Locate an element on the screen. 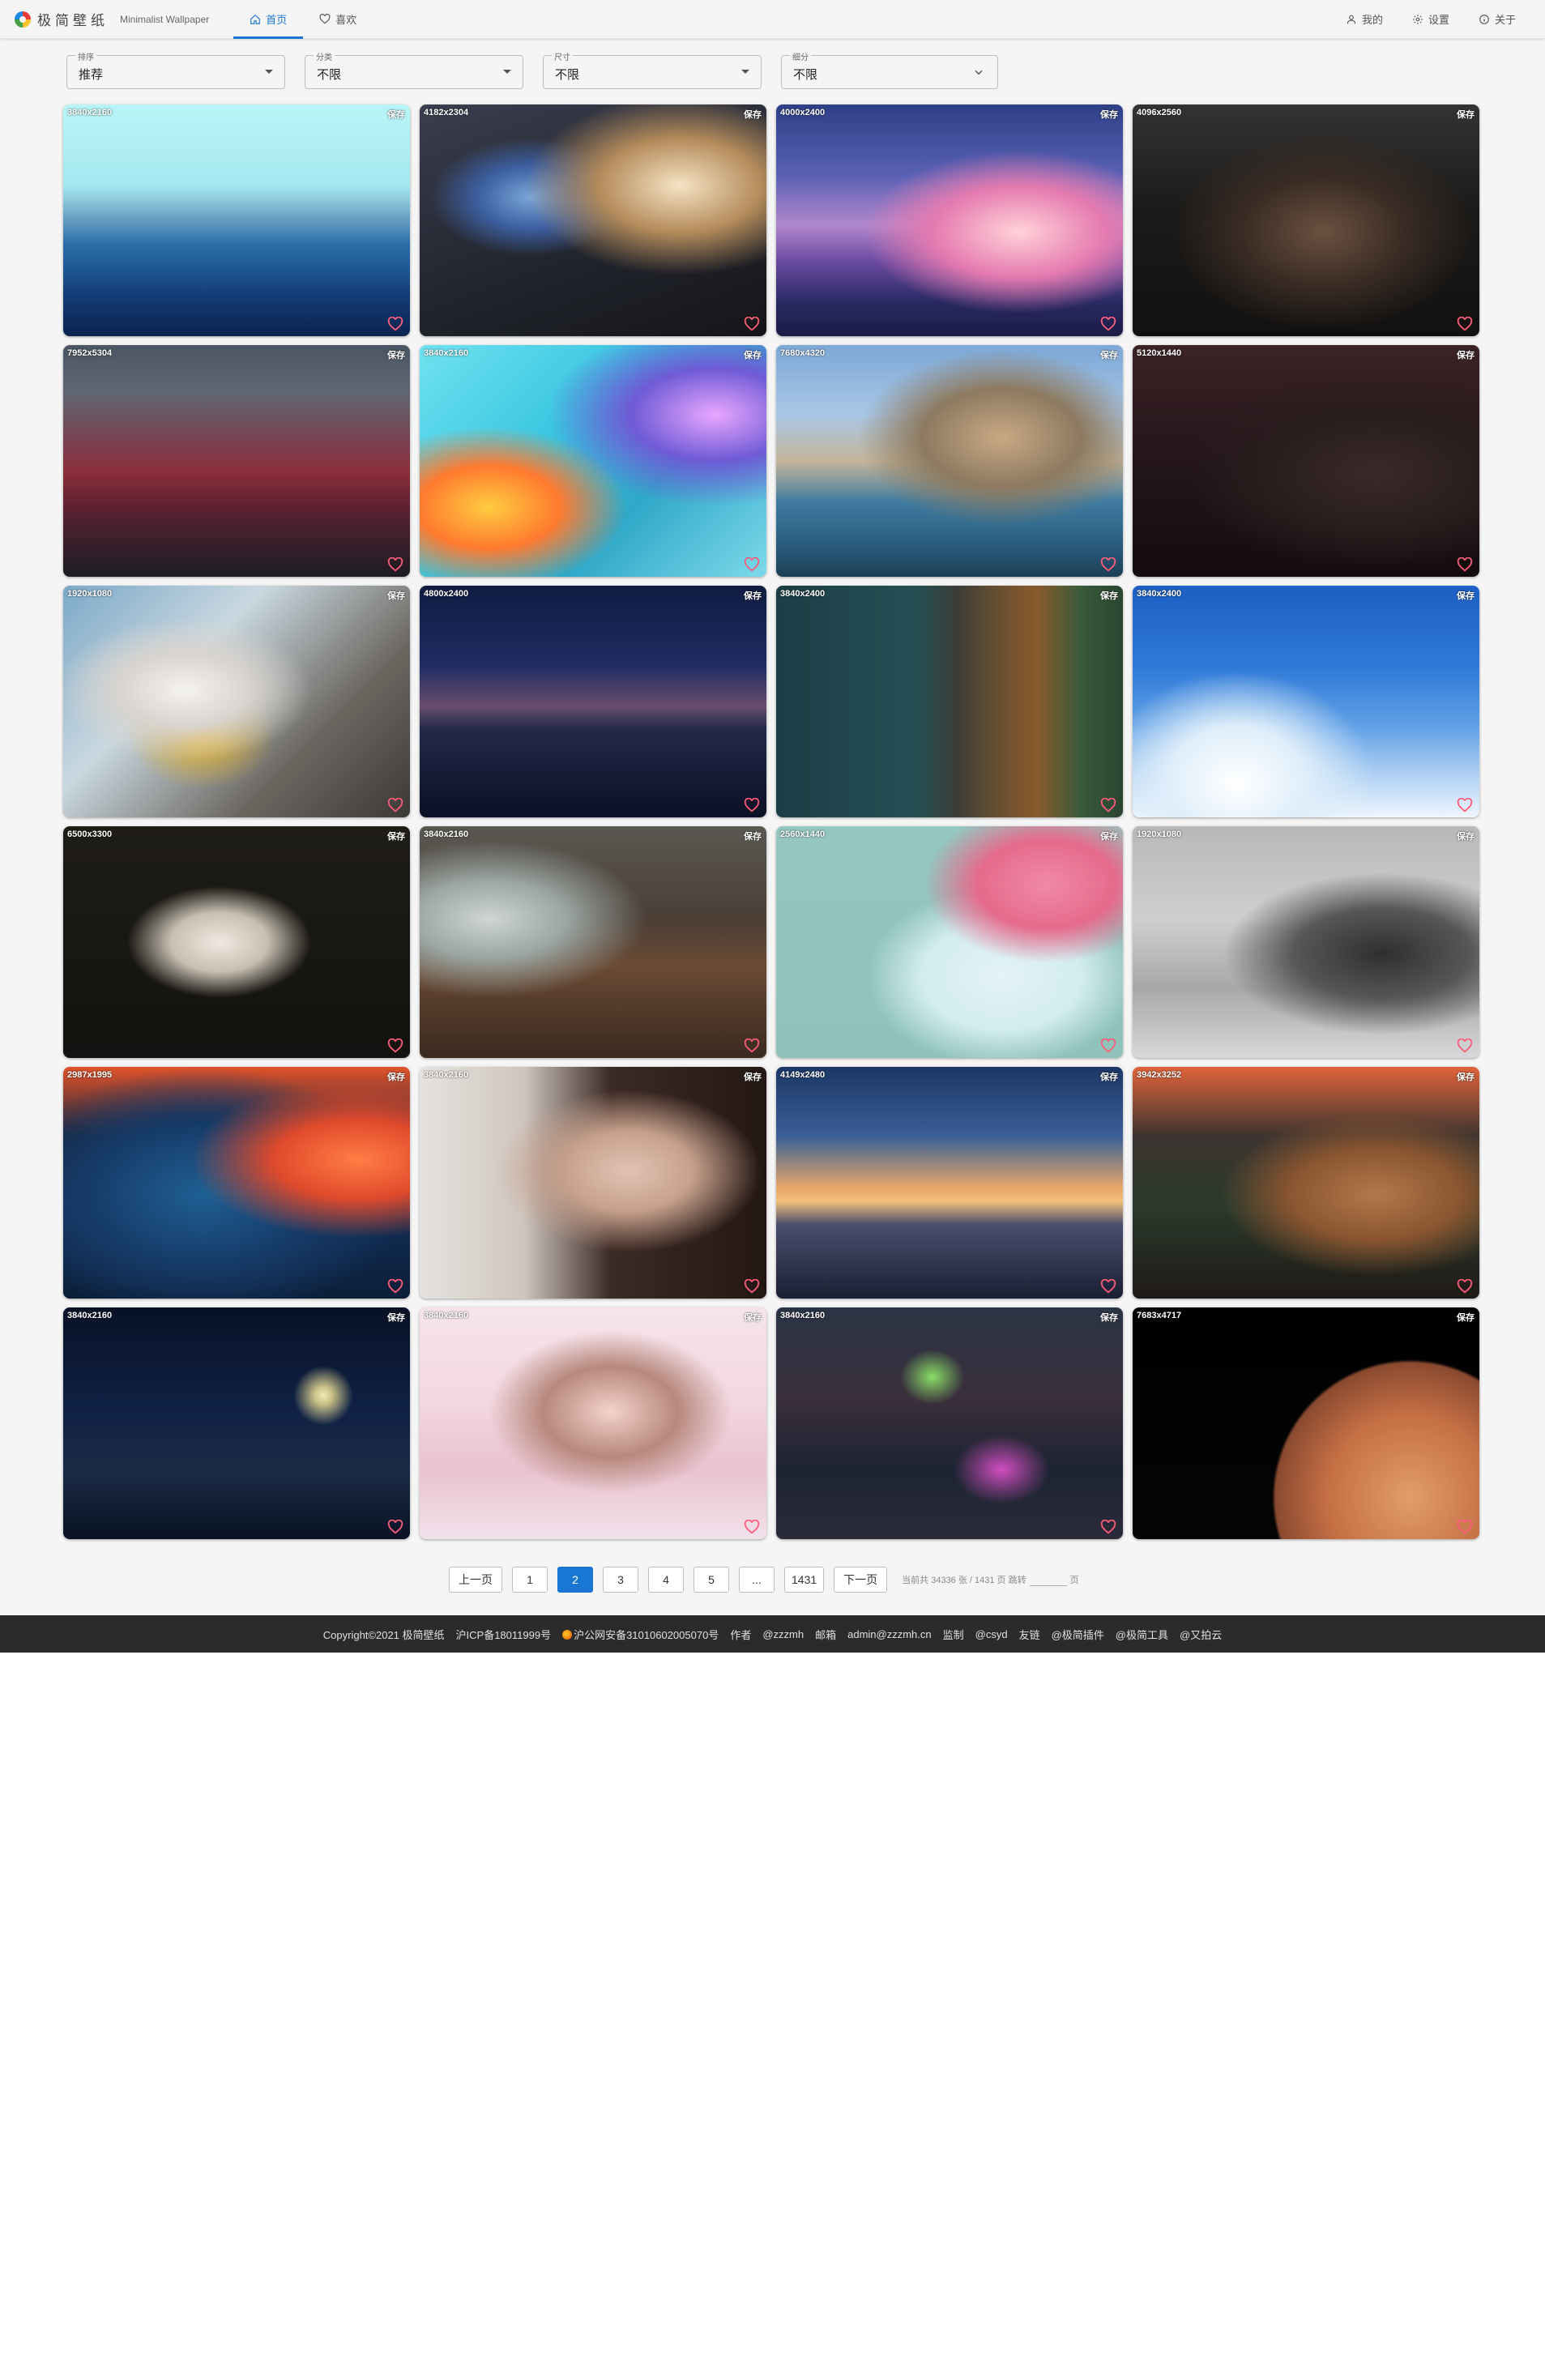  footer-author-link: @zzzmh is located at coordinates (783, 1634).